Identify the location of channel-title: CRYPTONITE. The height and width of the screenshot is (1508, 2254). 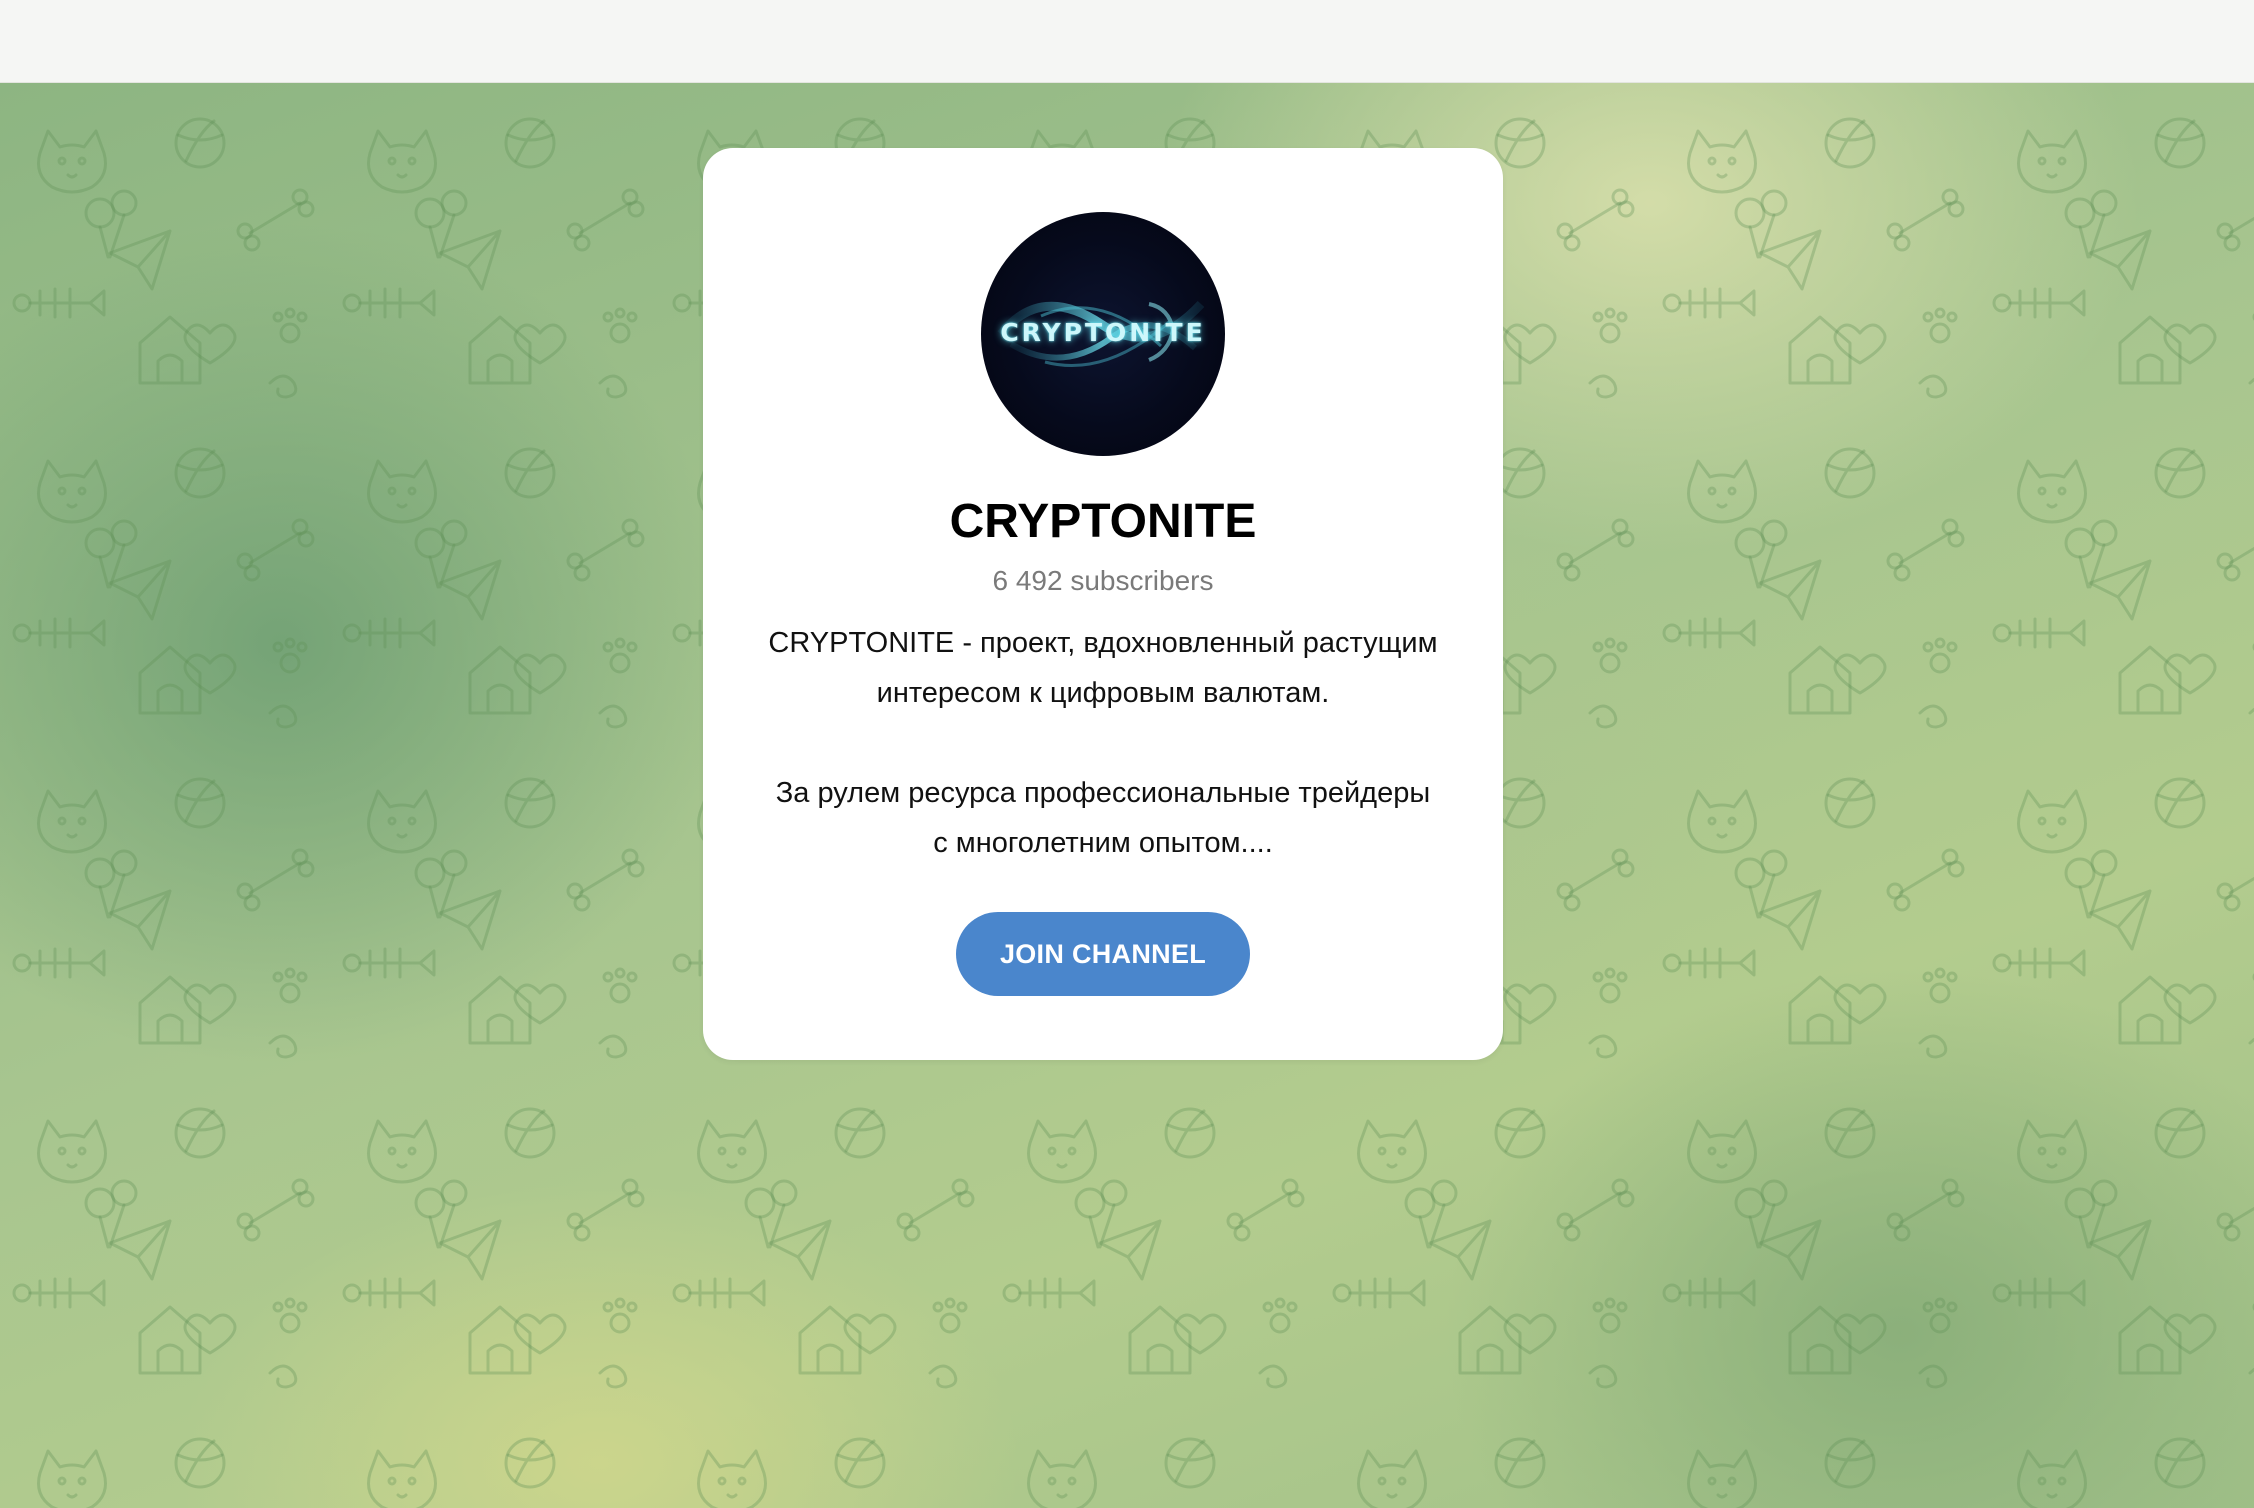
(1103, 521).